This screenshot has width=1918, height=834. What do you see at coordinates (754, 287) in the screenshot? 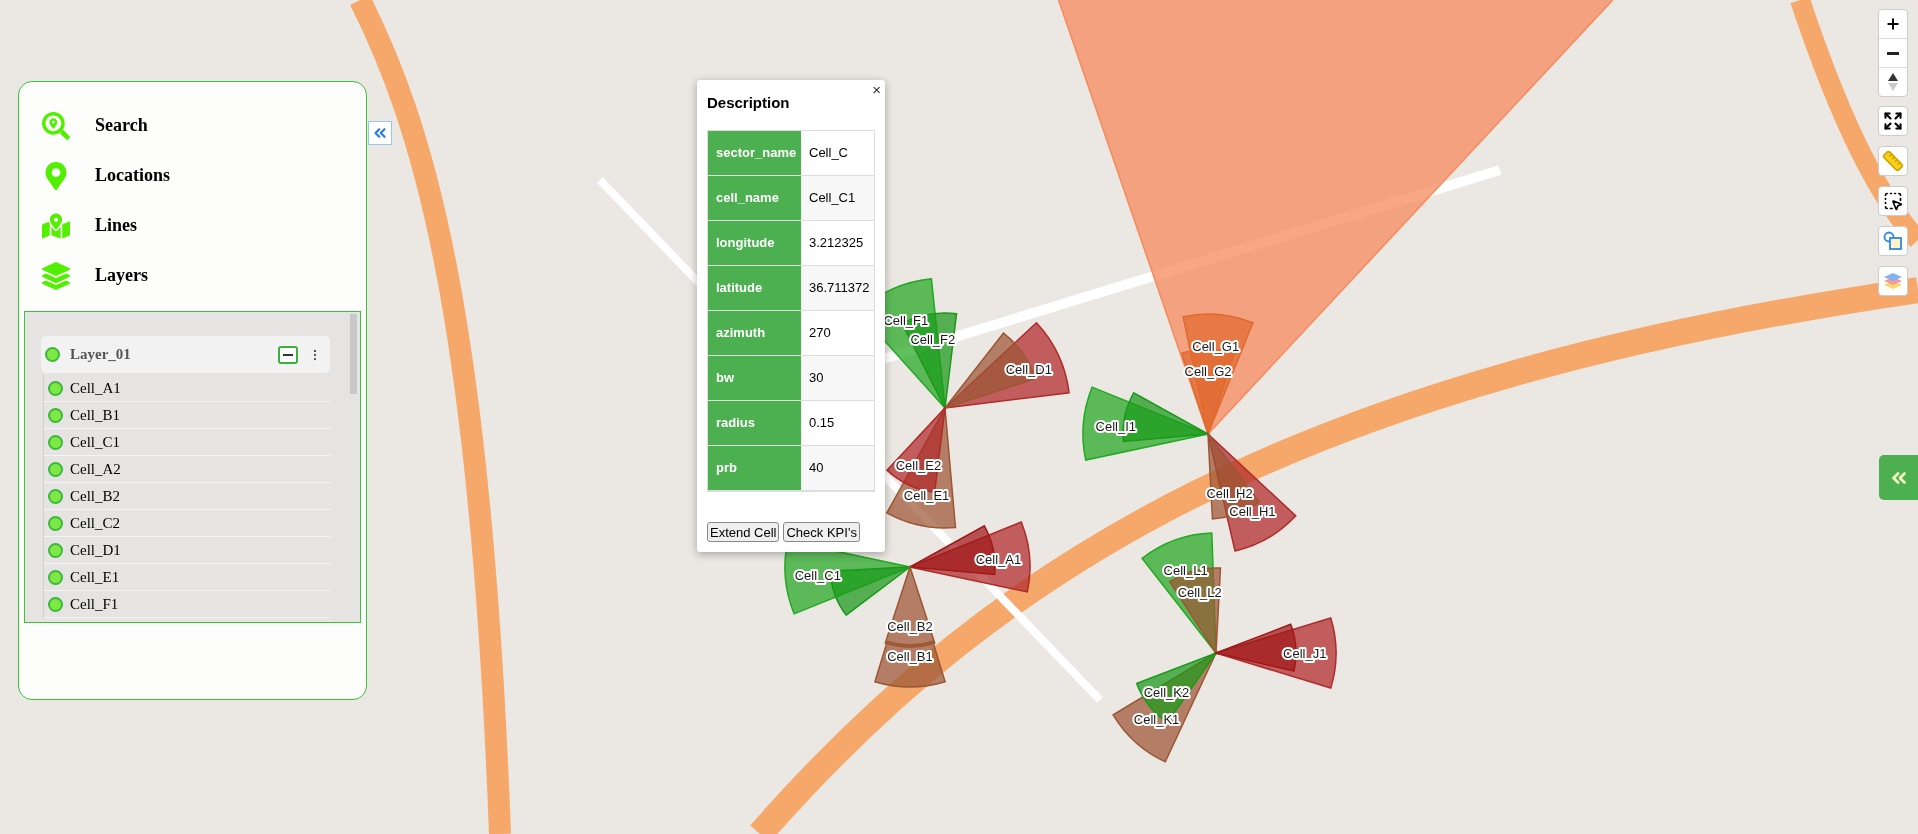
I see `table-cell: latitude` at bounding box center [754, 287].